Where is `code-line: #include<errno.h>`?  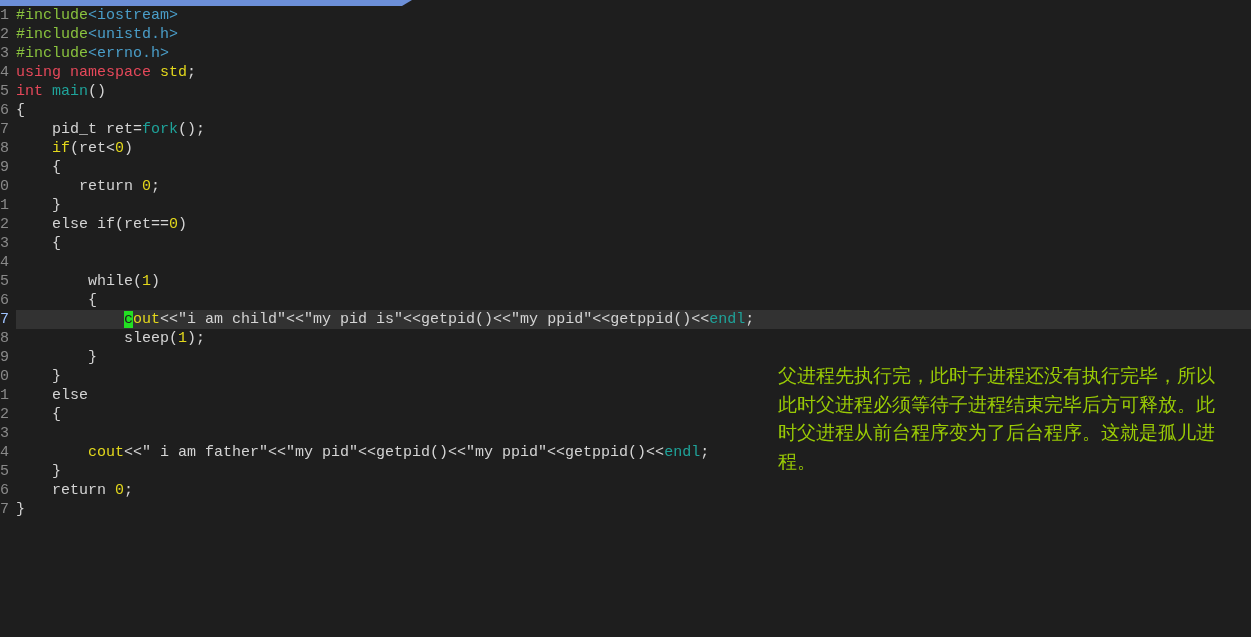 code-line: #include<errno.h> is located at coordinates (93, 53).